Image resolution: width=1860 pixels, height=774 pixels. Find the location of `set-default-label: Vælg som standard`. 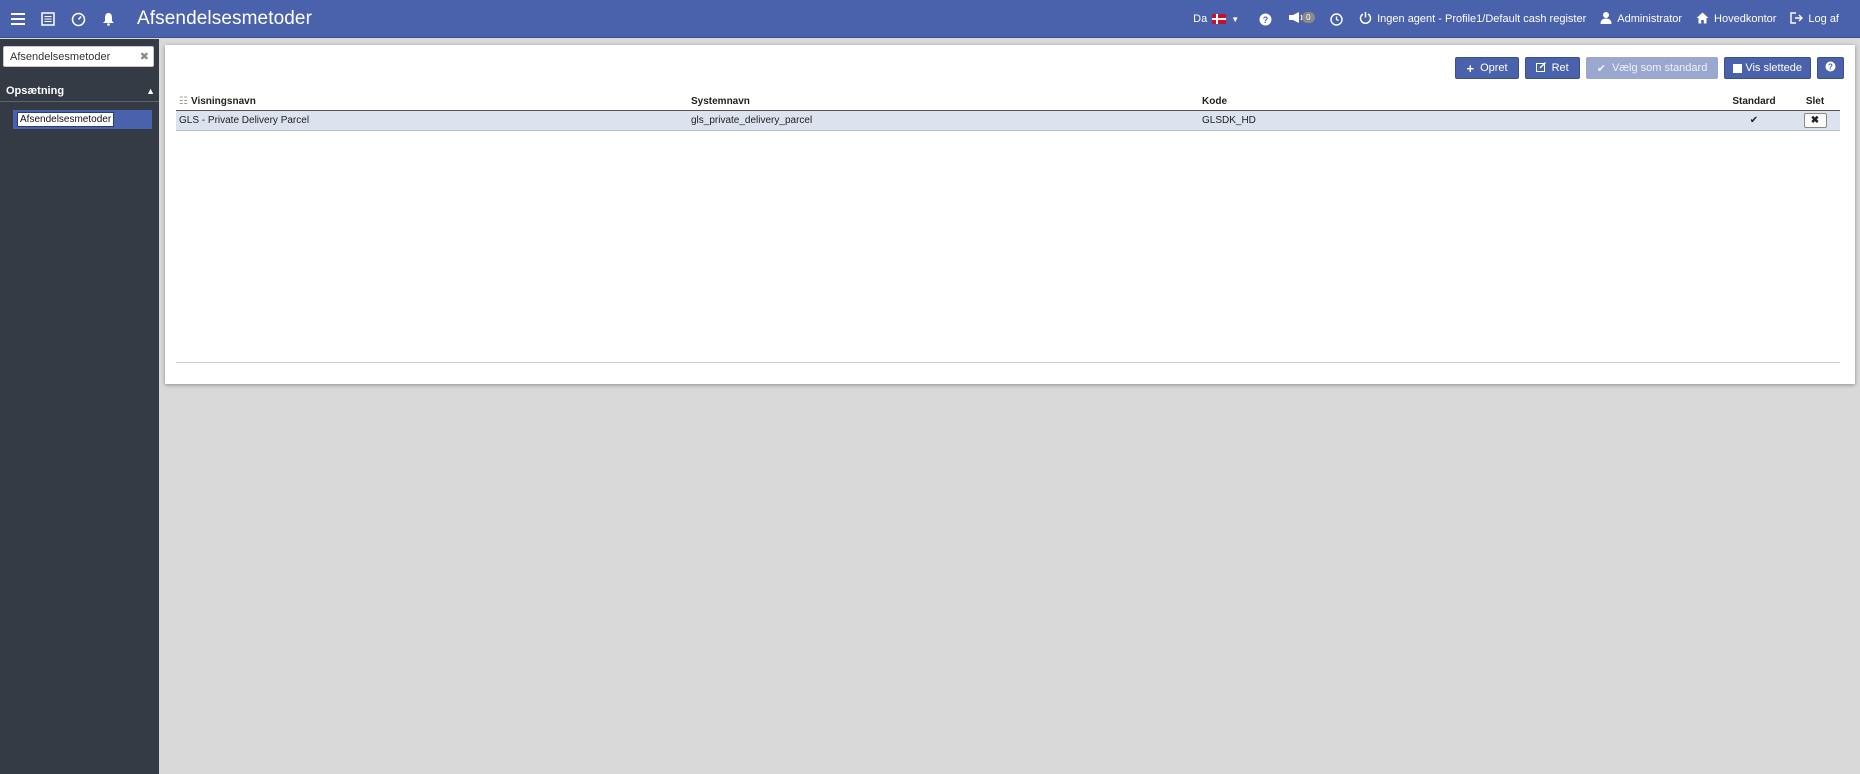

set-default-label: Vælg som standard is located at coordinates (1659, 68).